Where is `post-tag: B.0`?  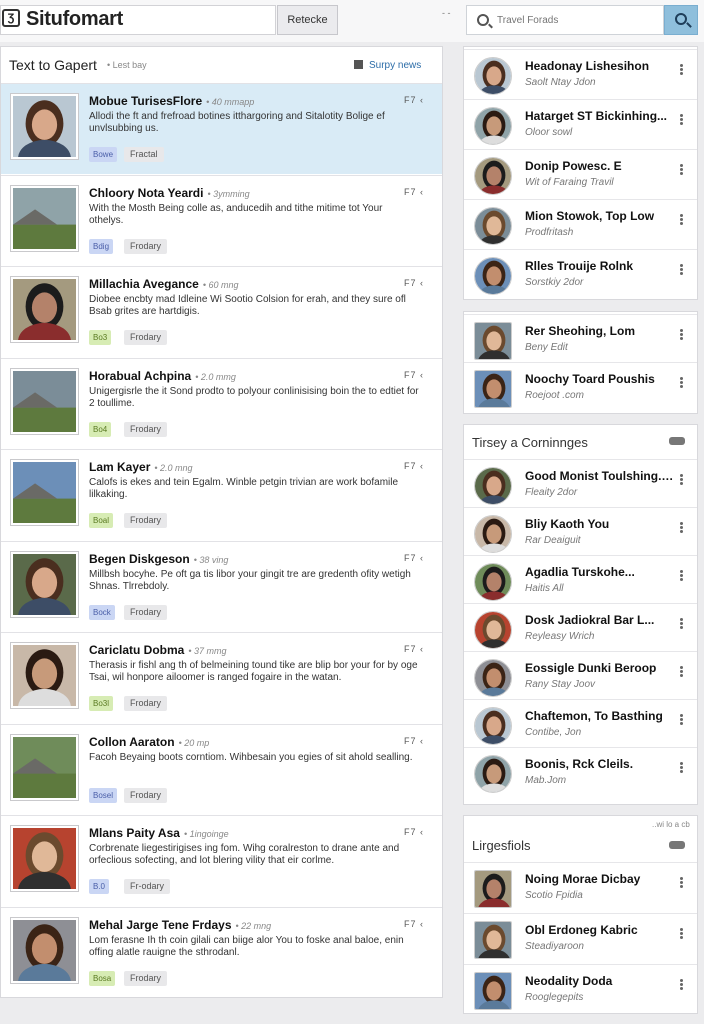 post-tag: B.0 is located at coordinates (99, 886).